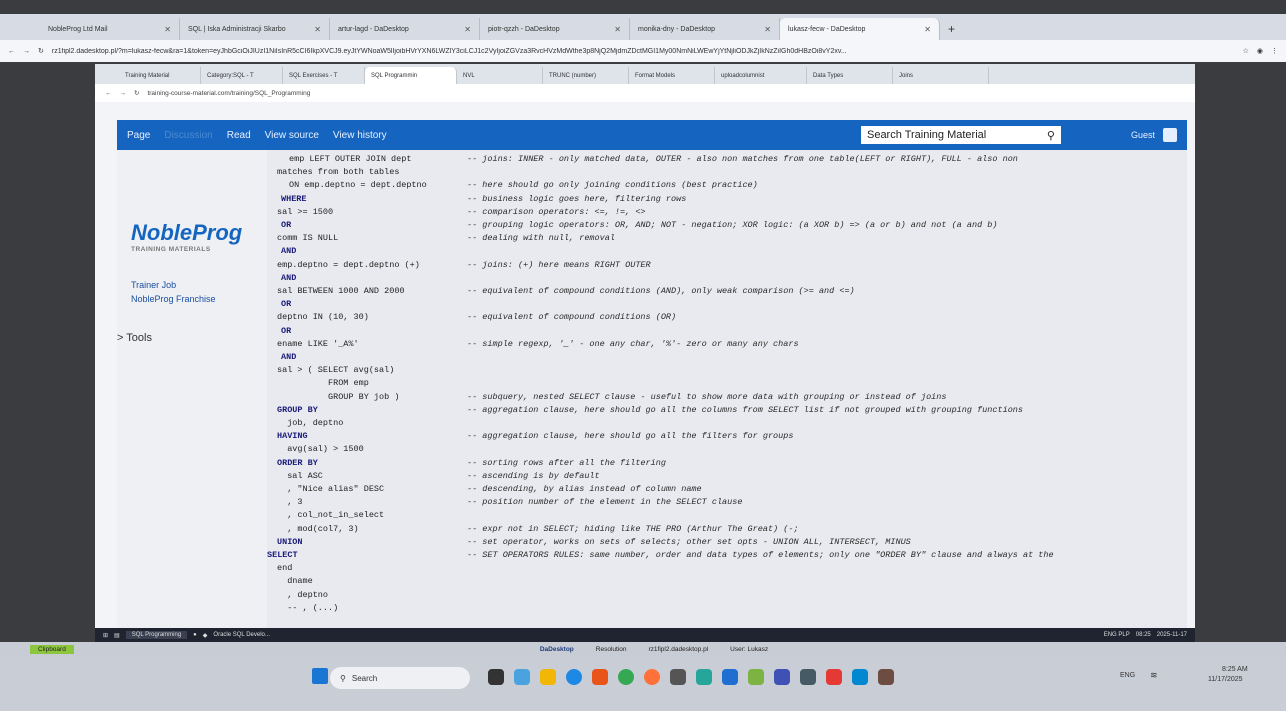 This screenshot has height=711, width=1286. I want to click on host-label: rz1fipl2.dadesktop.pl, so click(678, 649).